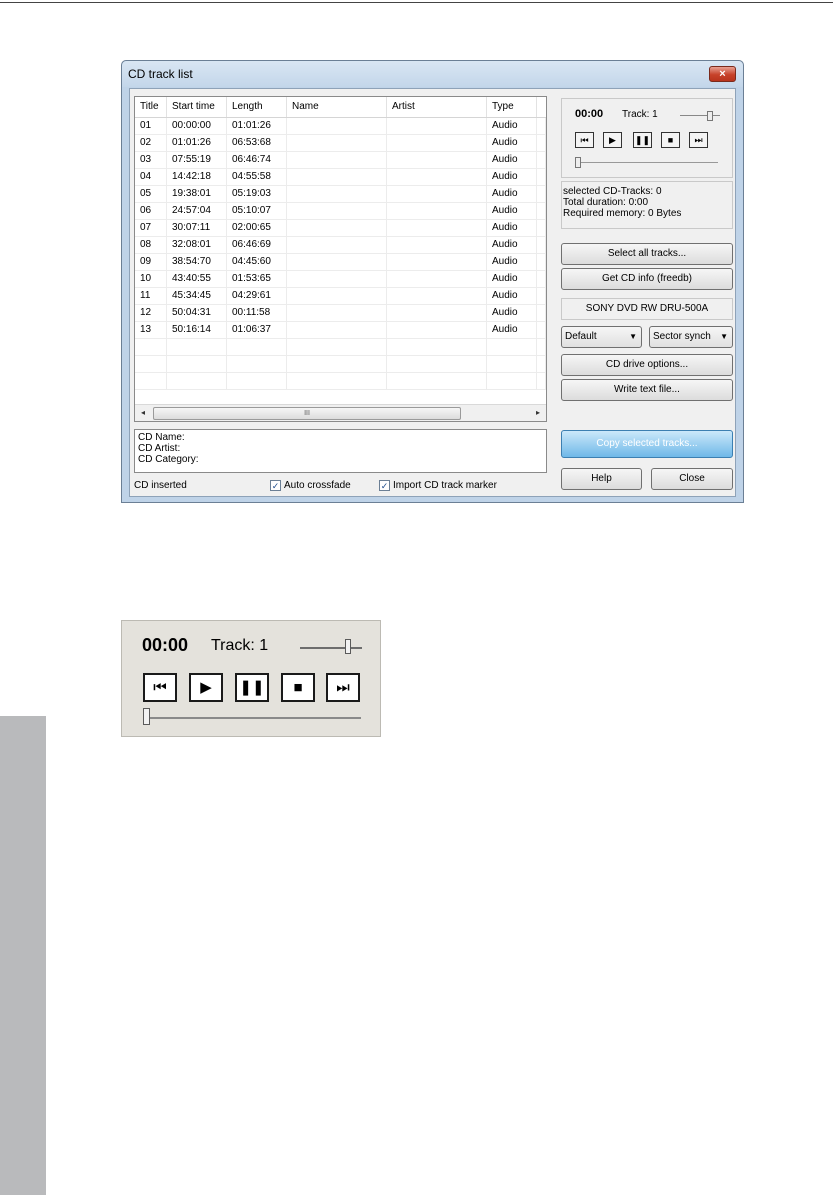 The width and height of the screenshot is (833, 1195). I want to click on volume-slider-handle, so click(710, 116).